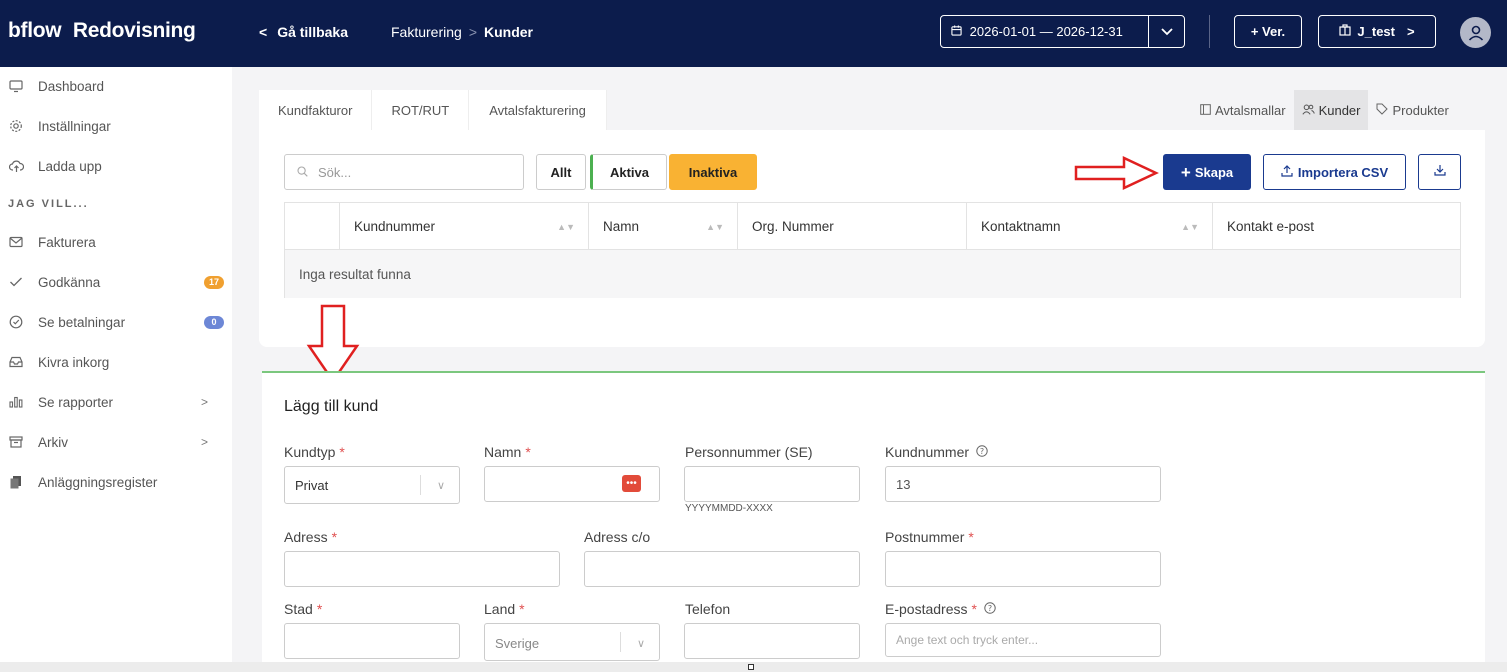  What do you see at coordinates (927, 452) in the screenshot?
I see `label-text: Kundnummer` at bounding box center [927, 452].